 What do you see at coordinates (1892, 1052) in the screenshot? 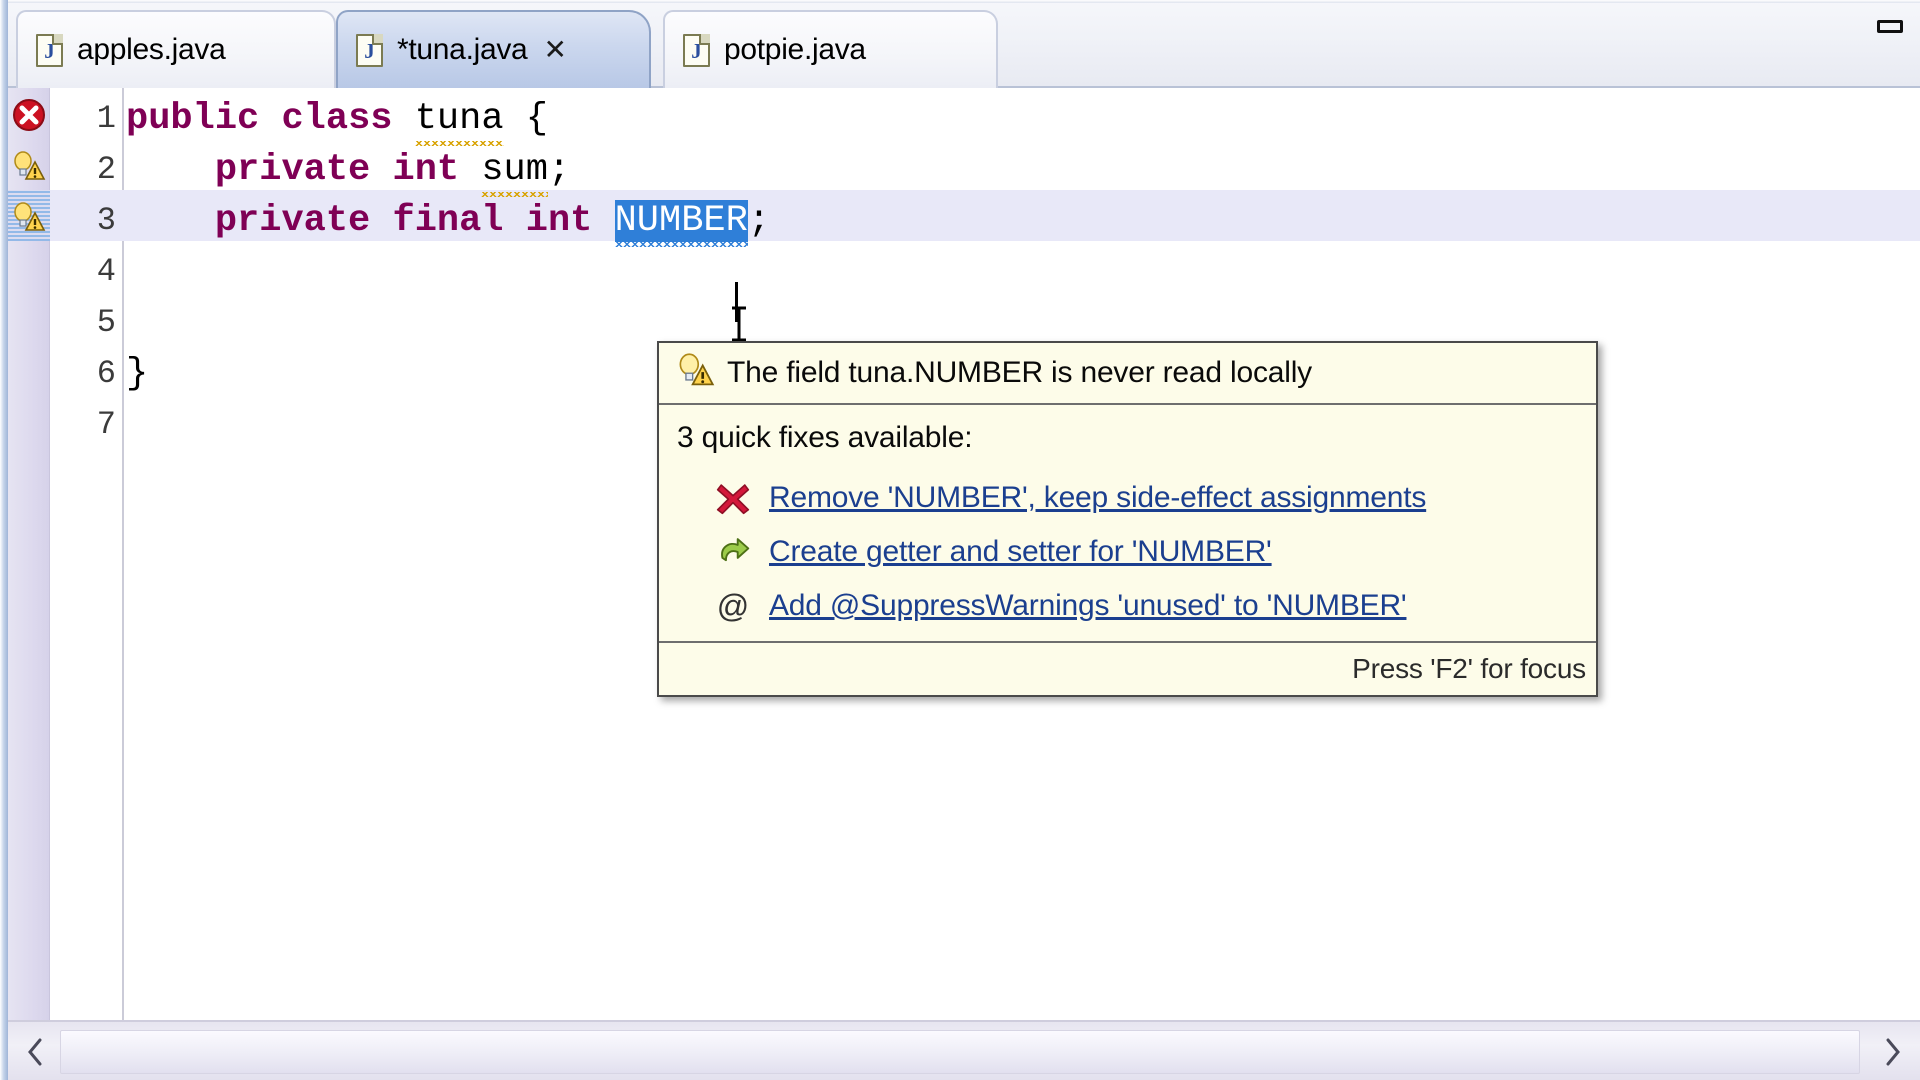
I see `scroll-right-arrow-icon` at bounding box center [1892, 1052].